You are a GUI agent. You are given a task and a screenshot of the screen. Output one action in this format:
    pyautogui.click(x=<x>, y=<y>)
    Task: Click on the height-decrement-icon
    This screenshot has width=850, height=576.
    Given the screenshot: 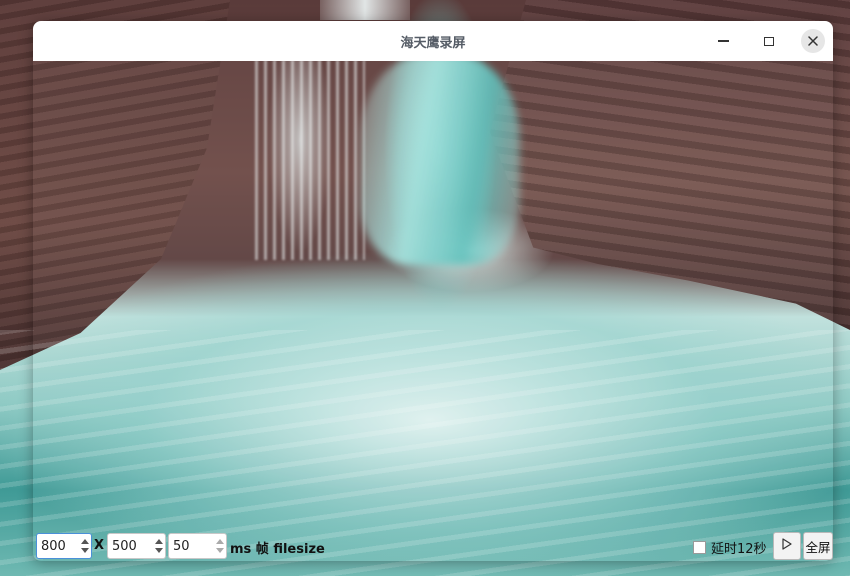 What is the action you would take?
    pyautogui.click(x=158, y=550)
    